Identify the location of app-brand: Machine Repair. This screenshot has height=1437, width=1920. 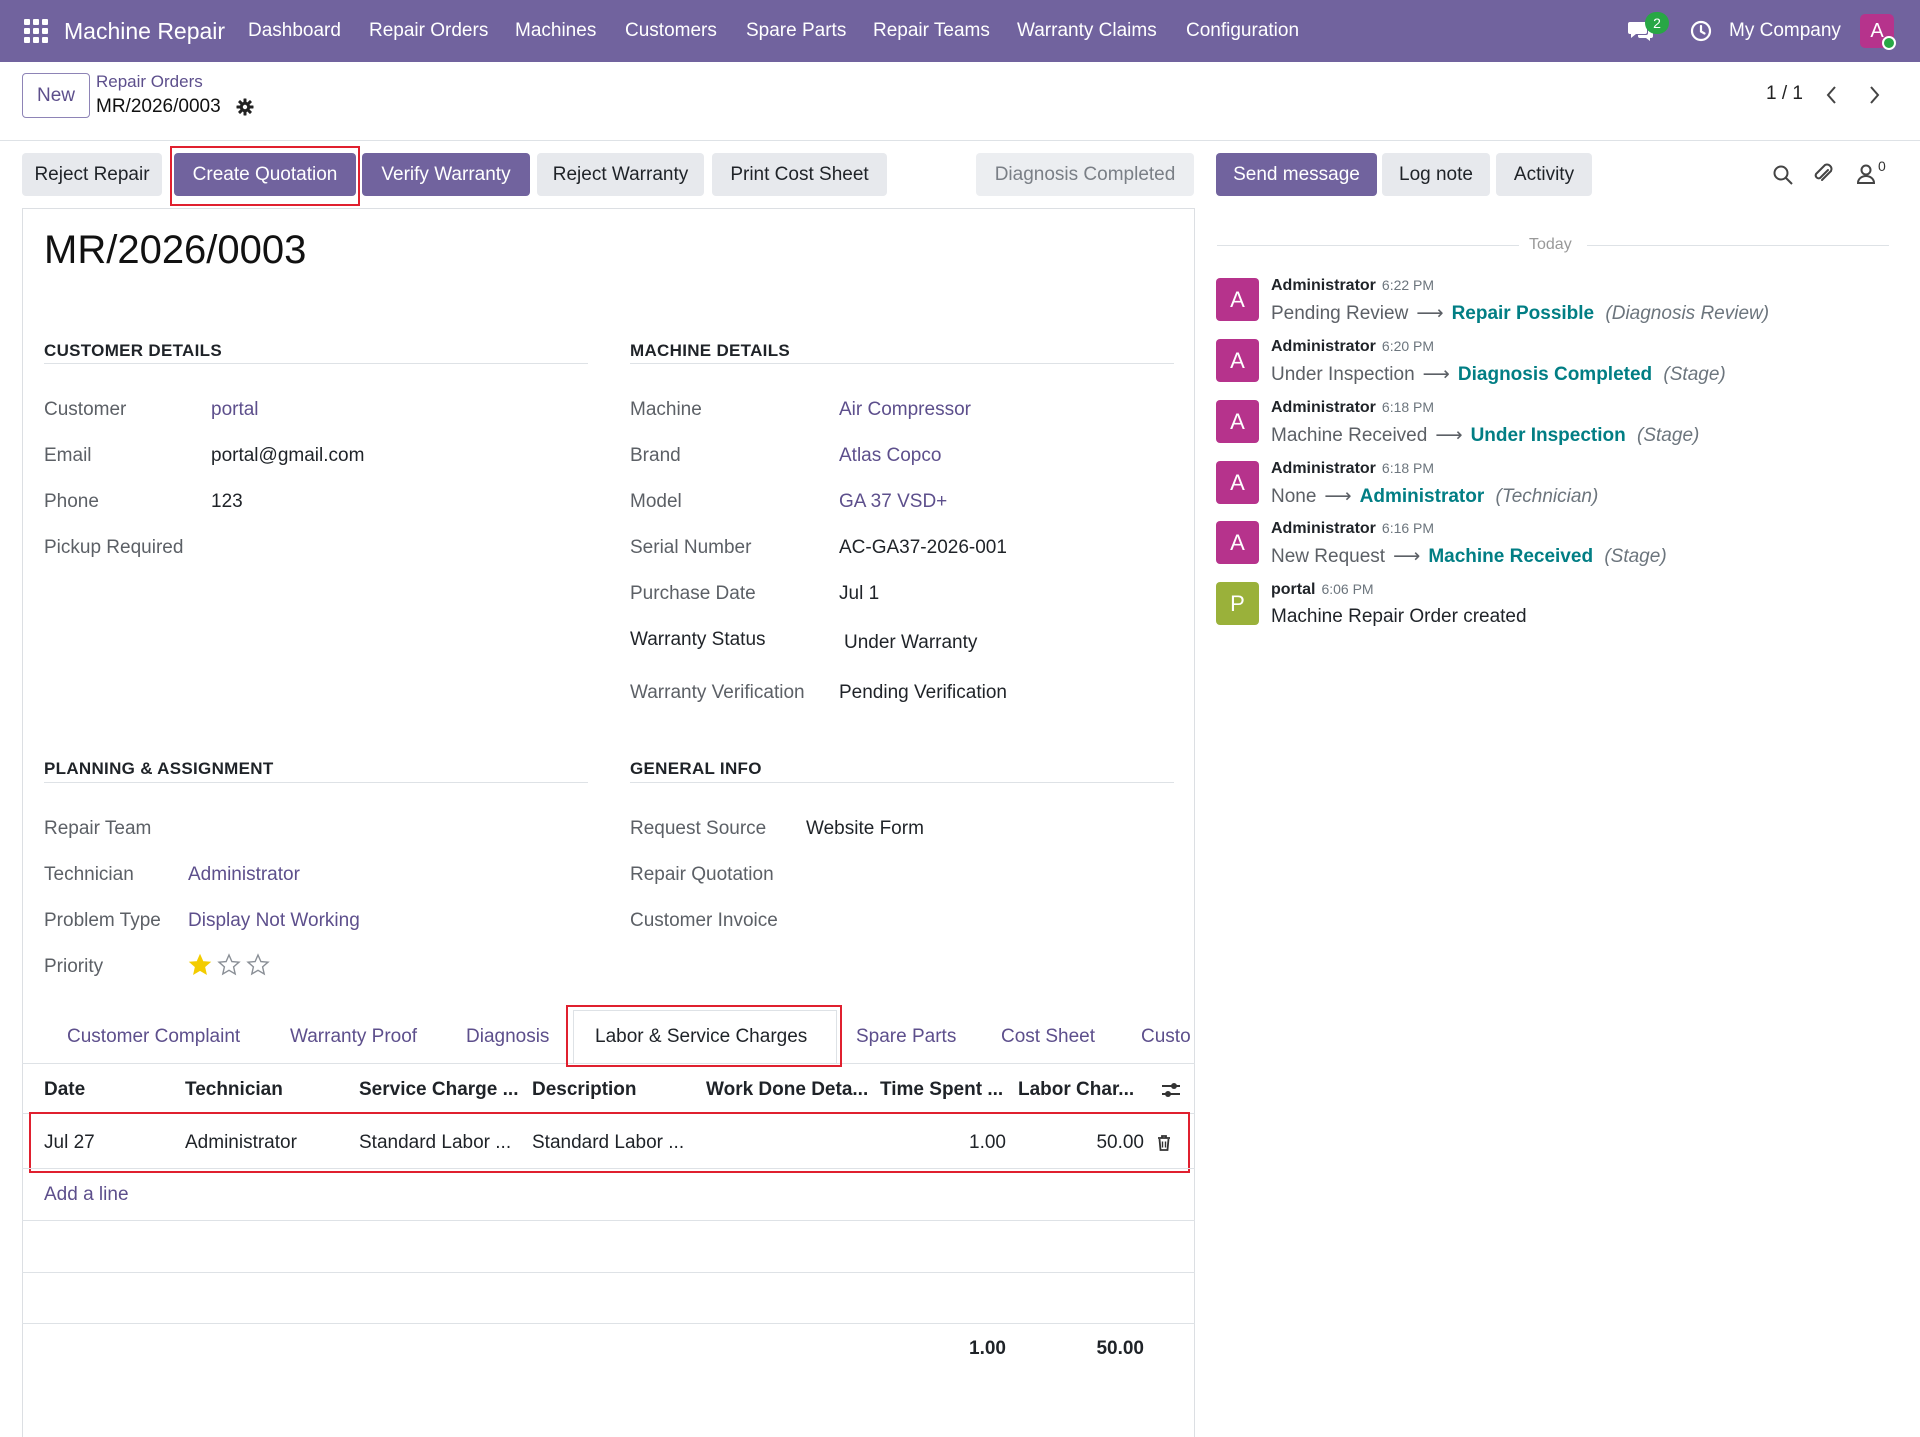
(144, 31).